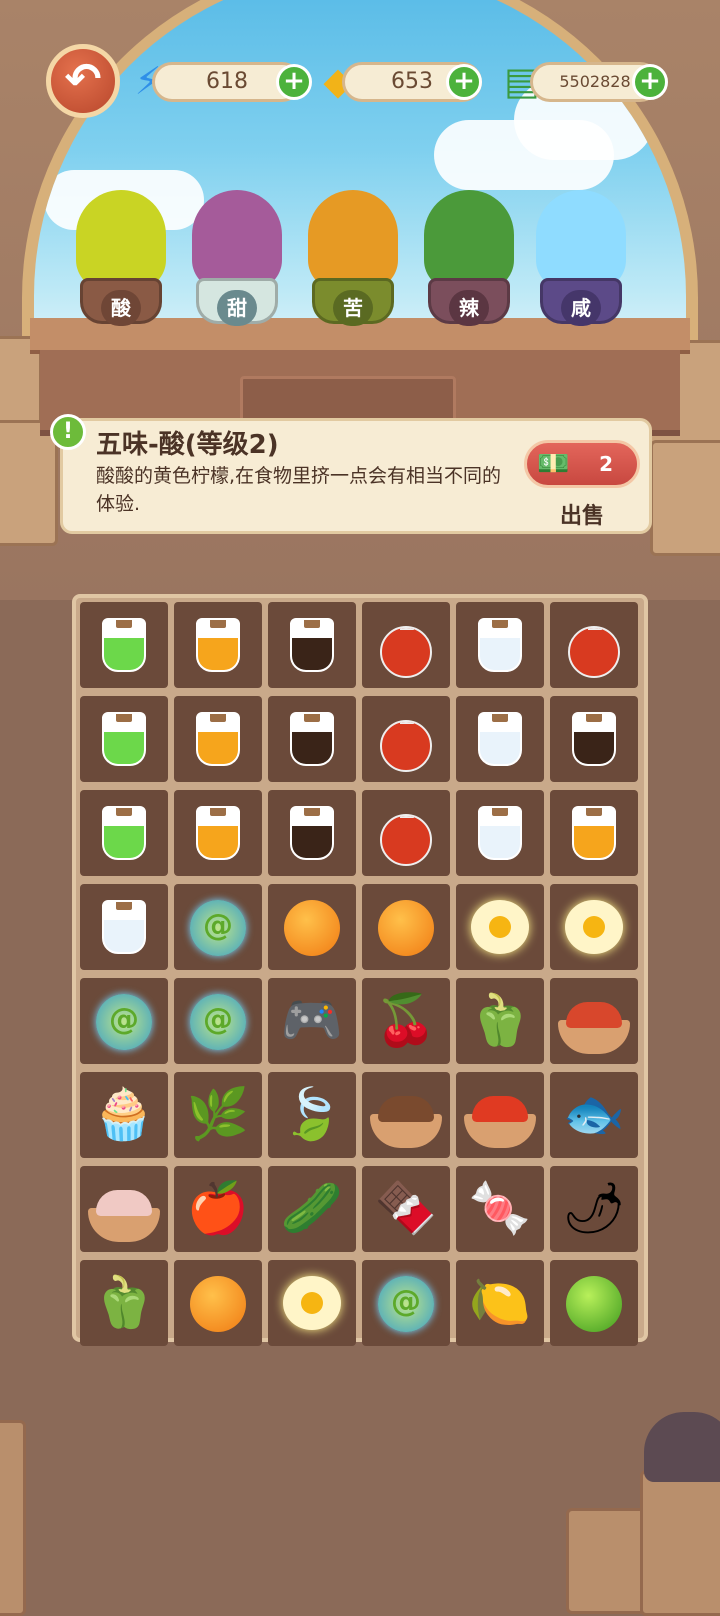 The width and height of the screenshot is (720, 1616). I want to click on board-cell: 🍬, so click(500, 1209).